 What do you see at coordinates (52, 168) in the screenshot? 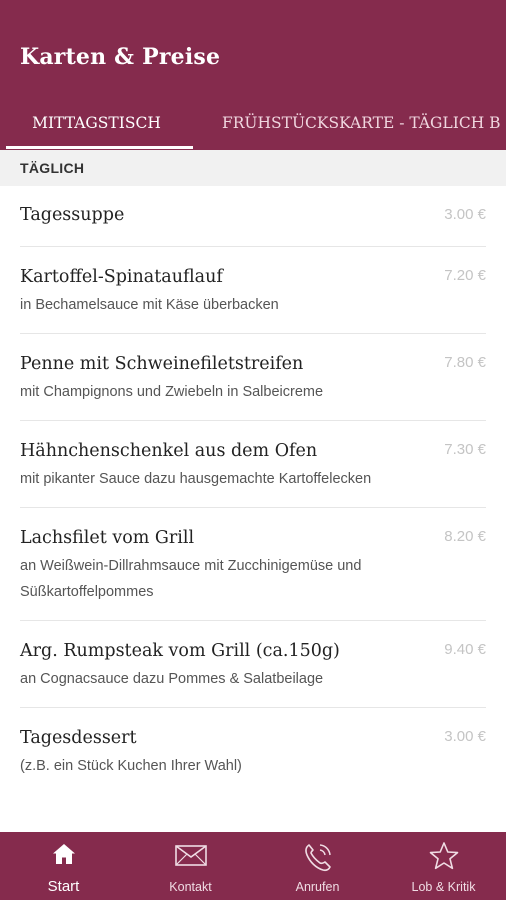
I see `section-title: TÄGLICH` at bounding box center [52, 168].